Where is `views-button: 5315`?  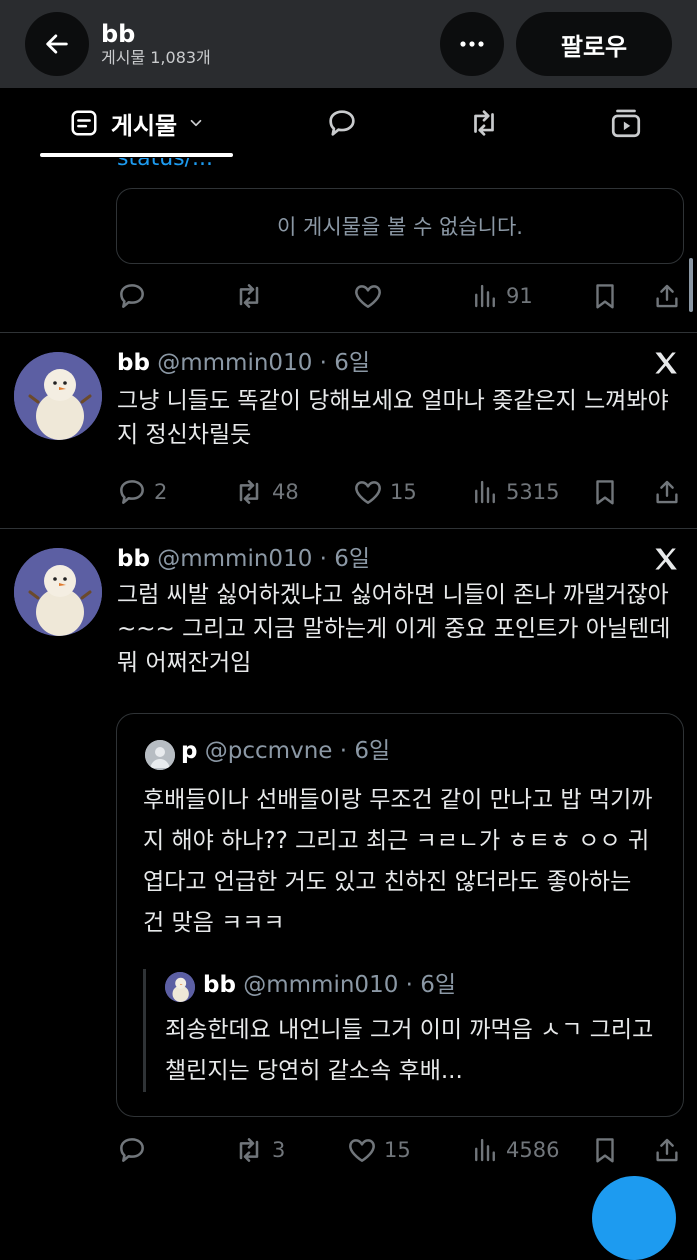 views-button: 5315 is located at coordinates (514, 492).